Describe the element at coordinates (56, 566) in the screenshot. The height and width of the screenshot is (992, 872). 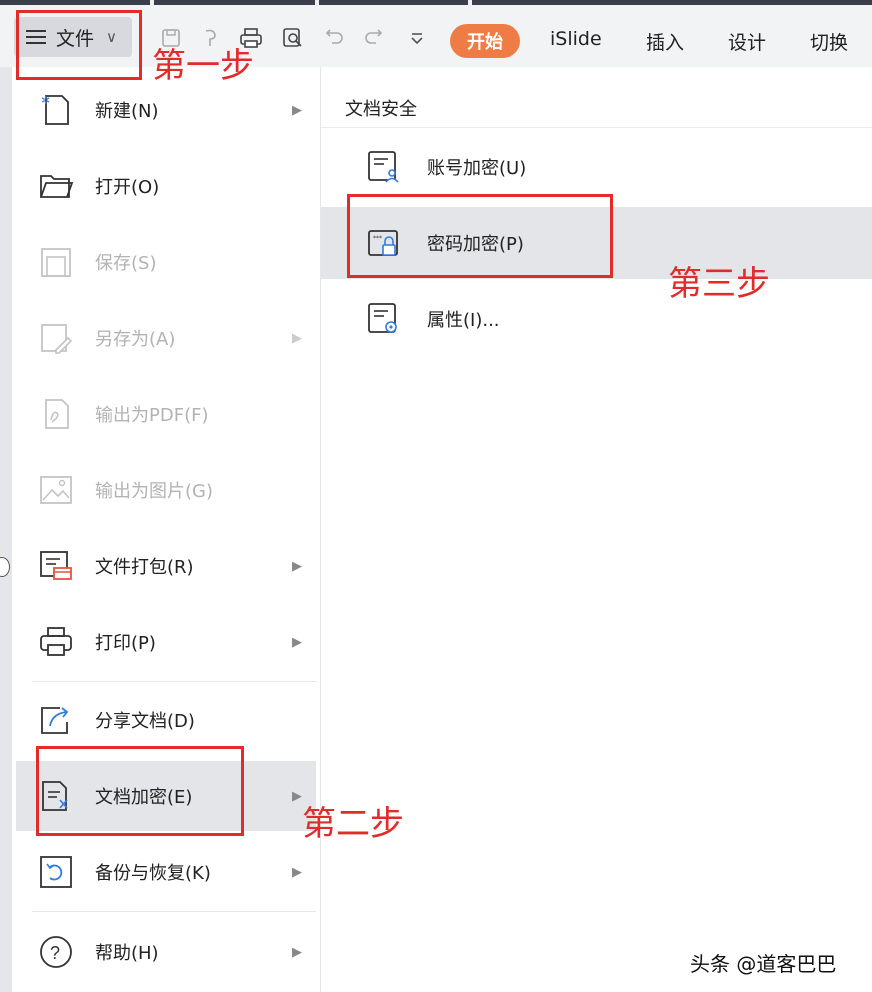
I see `package-icon` at that location.